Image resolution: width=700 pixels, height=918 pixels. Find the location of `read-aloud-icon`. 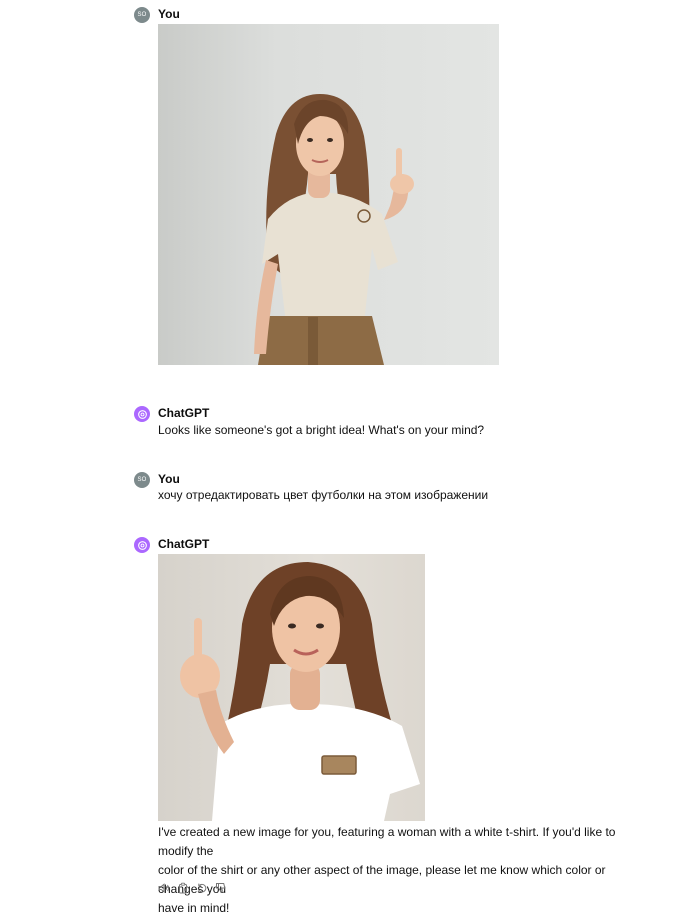

read-aloud-icon is located at coordinates (164, 888).